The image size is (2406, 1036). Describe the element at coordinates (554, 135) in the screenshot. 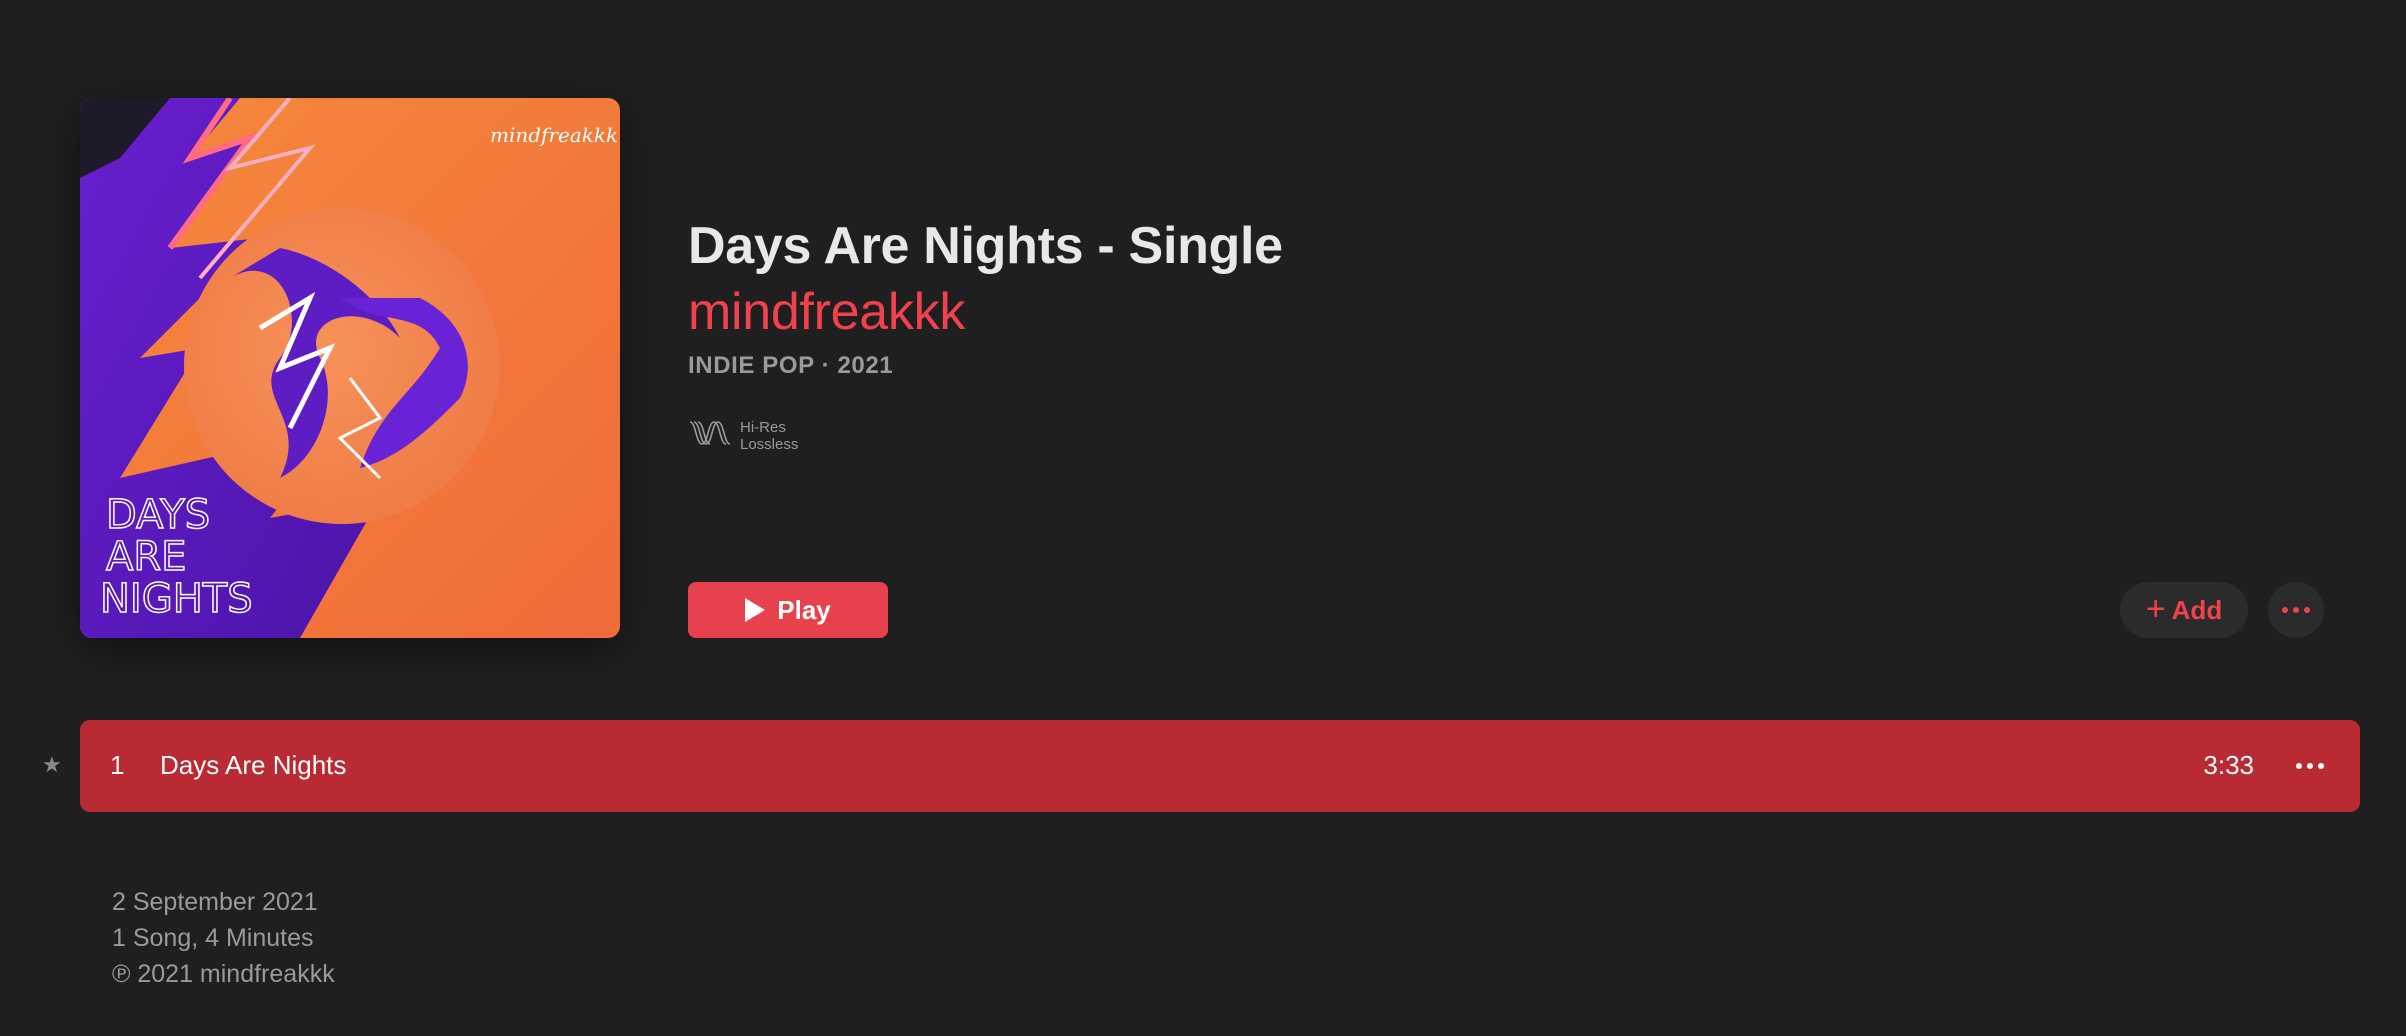

I see `artwork-signature: mindfreakkk` at that location.